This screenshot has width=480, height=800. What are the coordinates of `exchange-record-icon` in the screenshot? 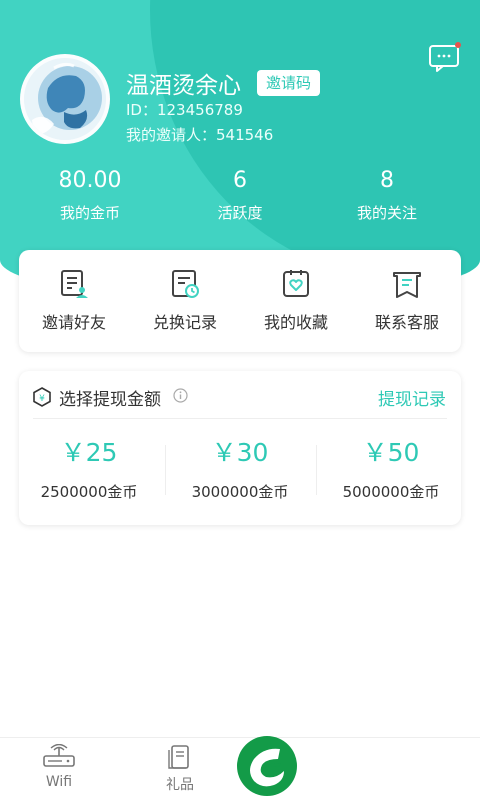 It's located at (185, 284).